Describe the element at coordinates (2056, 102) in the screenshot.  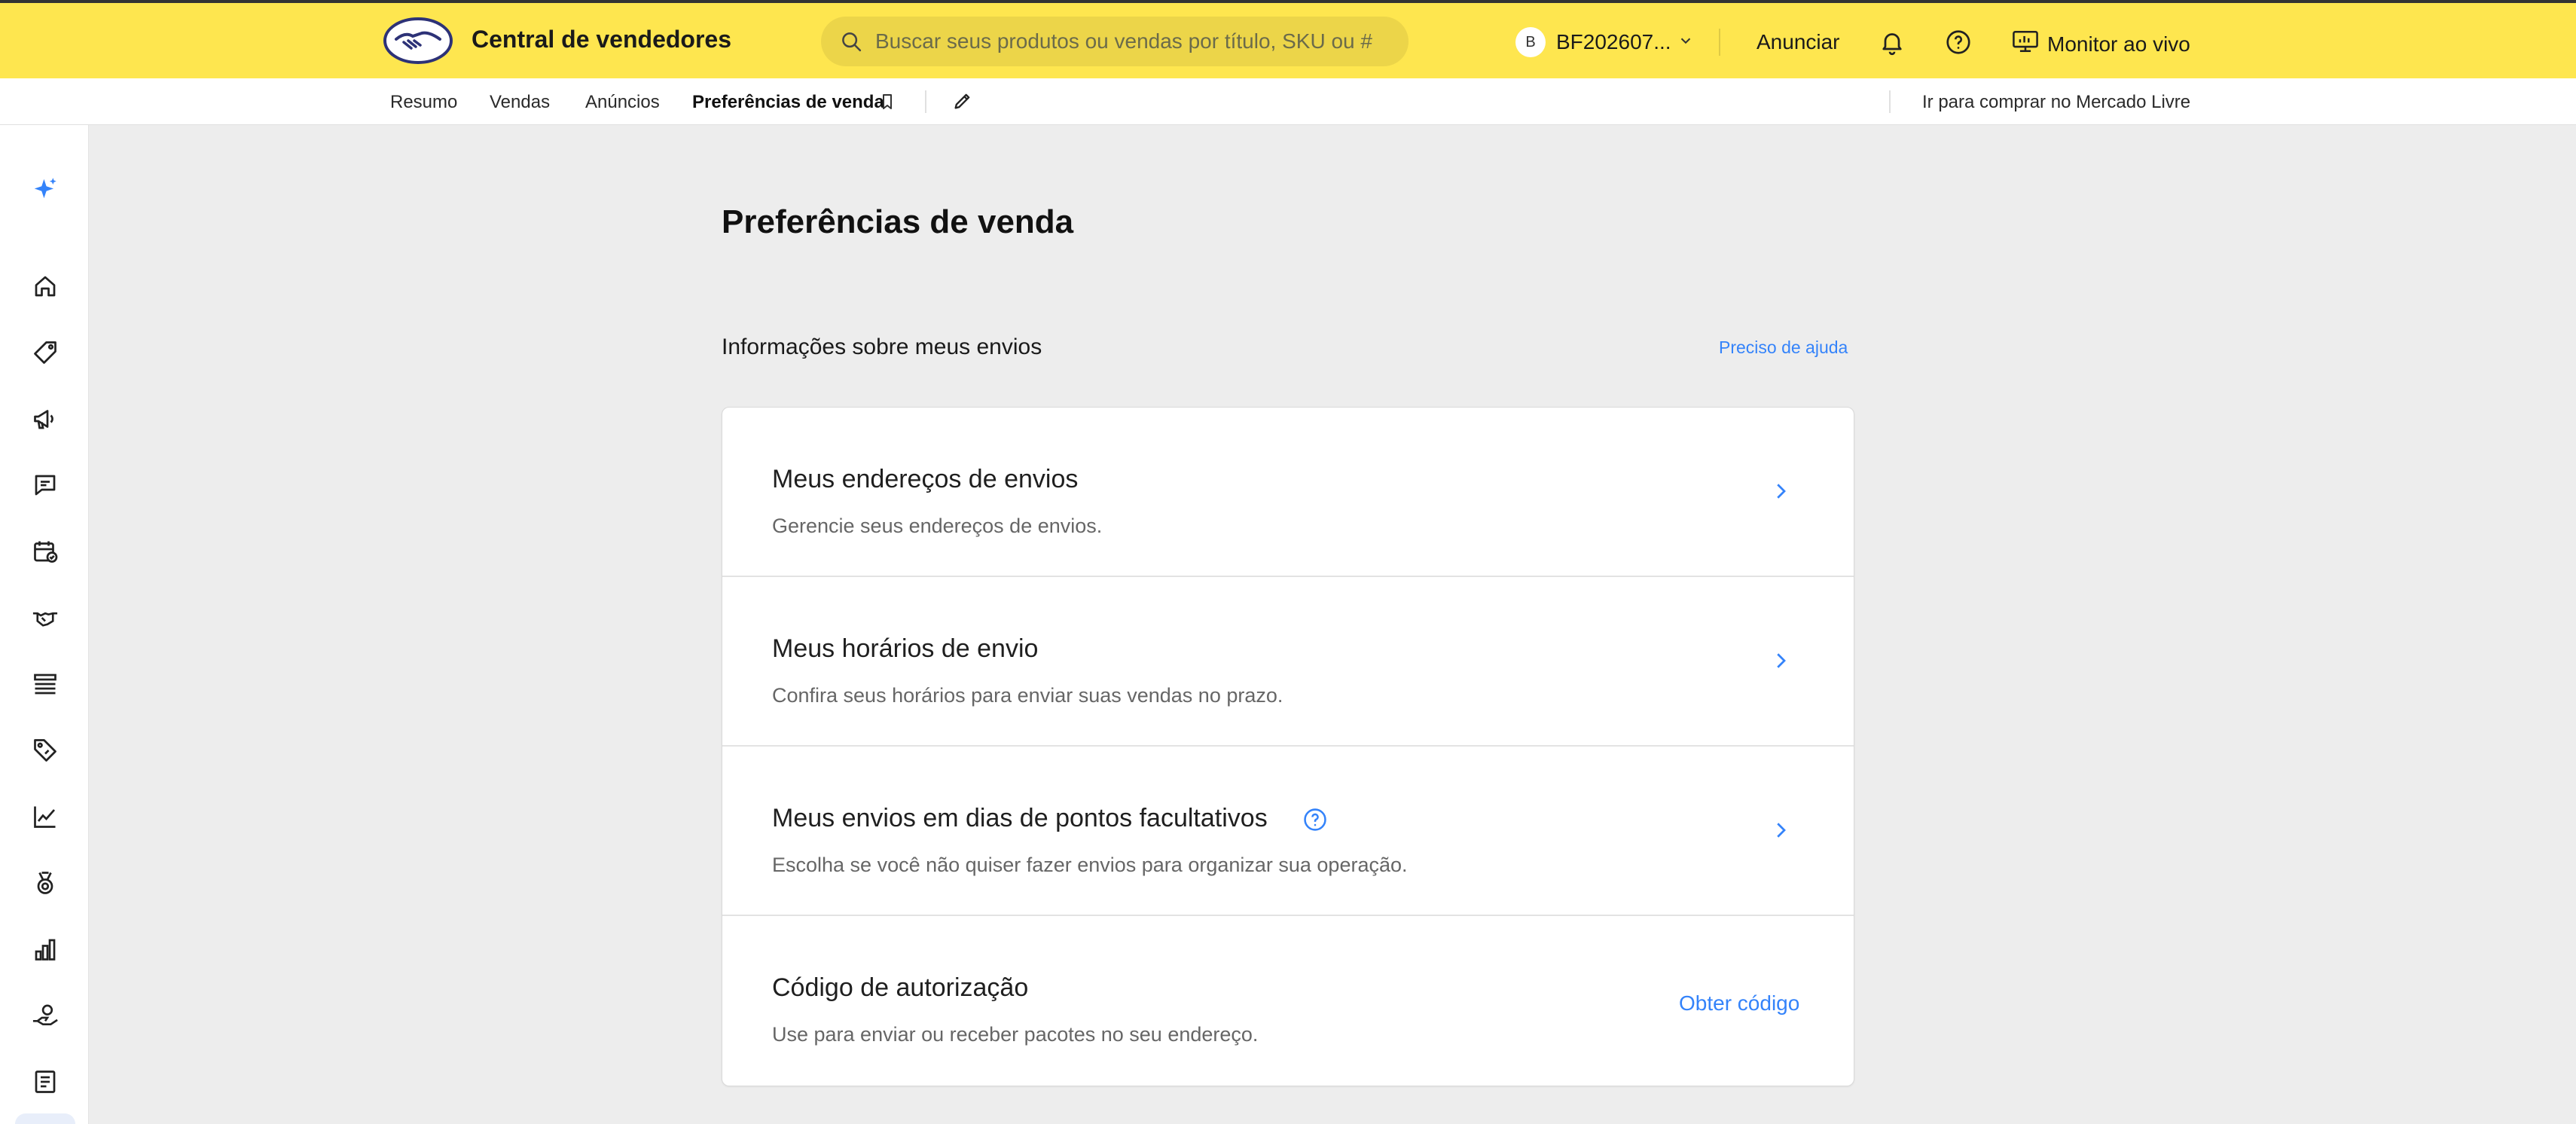
I see `buy-on-mercado-livre-link: Ir para comprar no Mercado Livre` at that location.